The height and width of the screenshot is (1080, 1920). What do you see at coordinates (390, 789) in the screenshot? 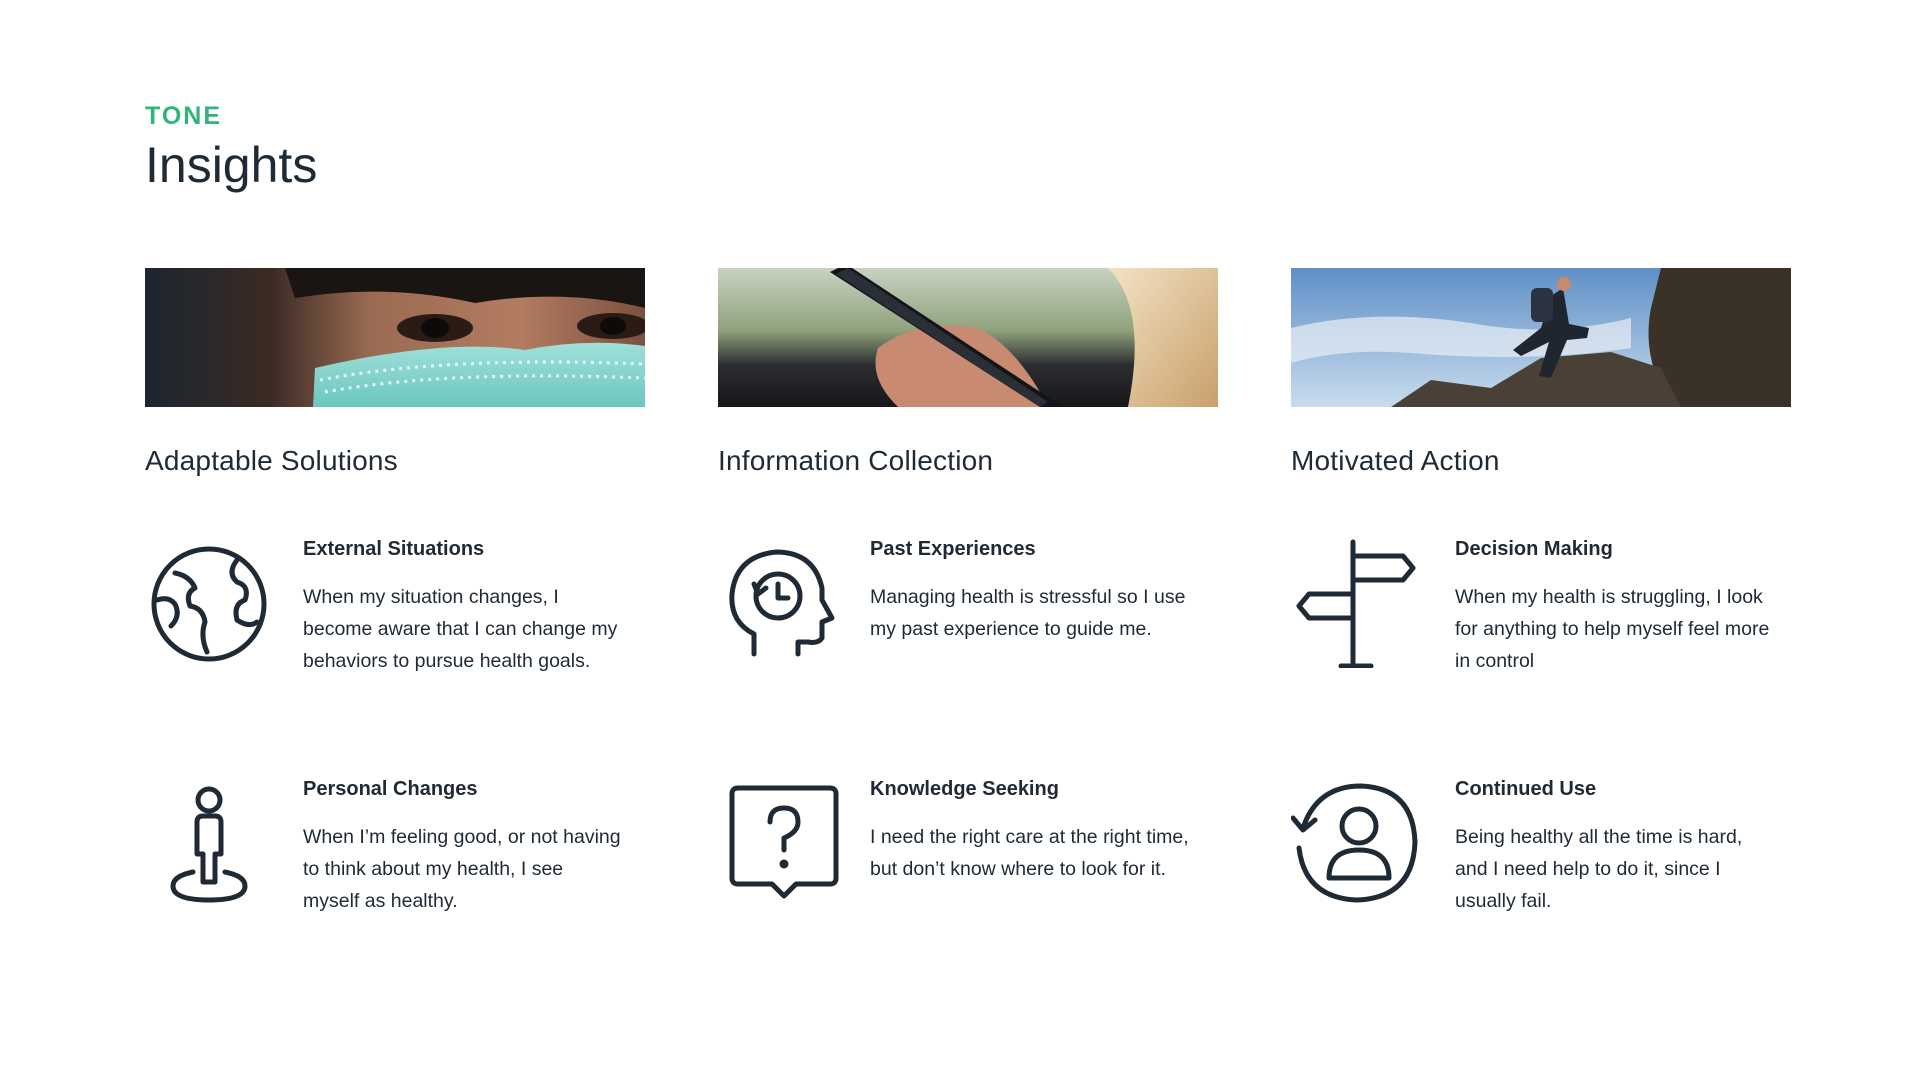
I see `insight-heading: Personal Changes` at bounding box center [390, 789].